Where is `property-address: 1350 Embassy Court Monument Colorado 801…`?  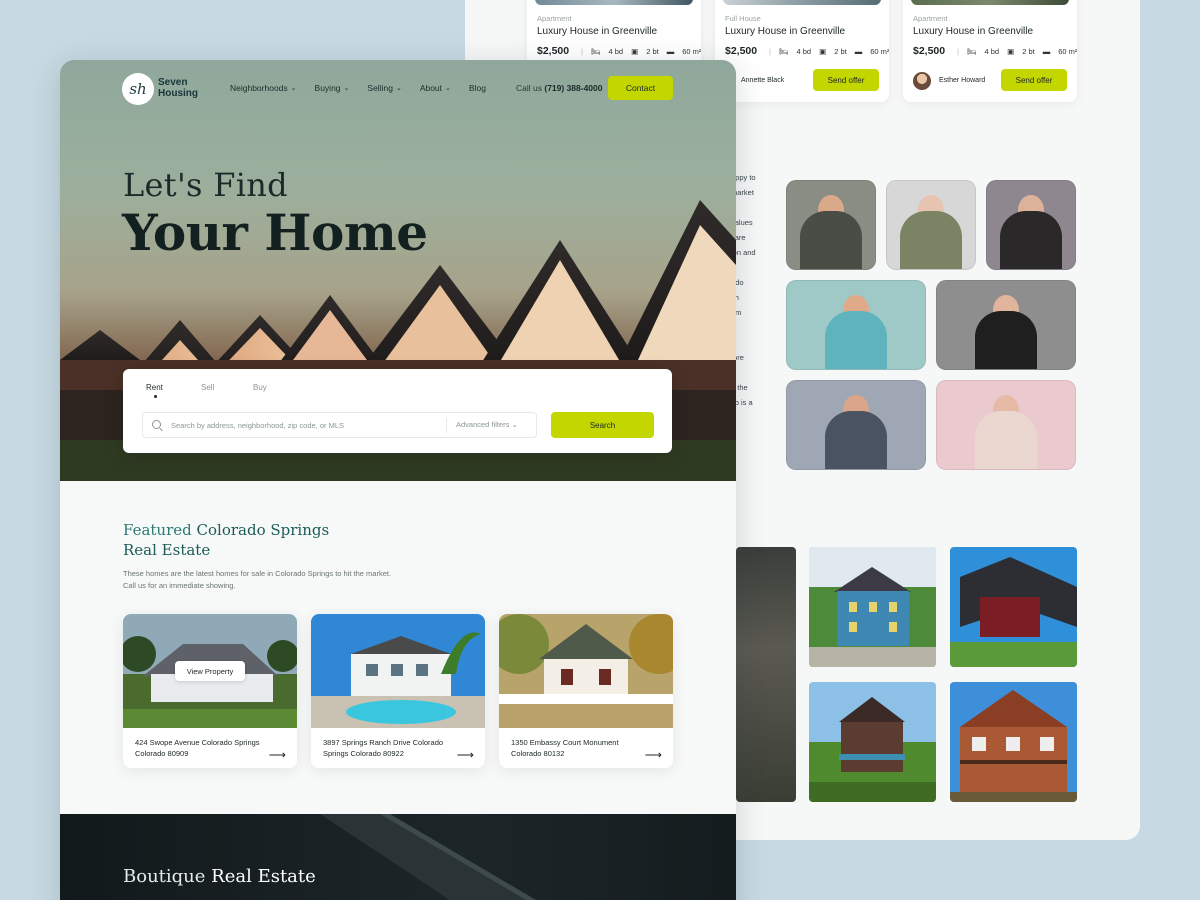 property-address: 1350 Embassy Court Monument Colorado 801… is located at coordinates (575, 748).